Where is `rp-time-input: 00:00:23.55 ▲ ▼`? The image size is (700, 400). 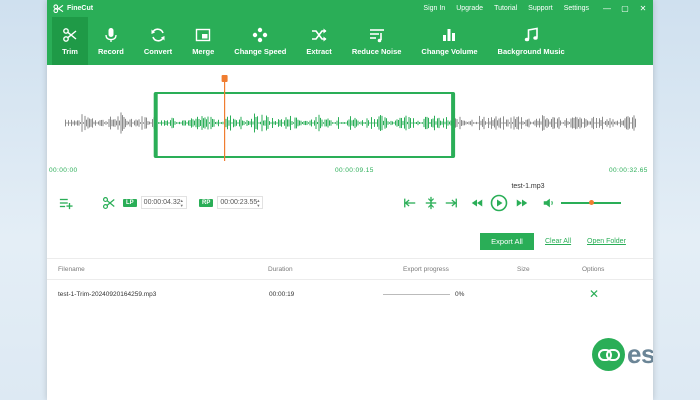
rp-time-input: 00:00:23.55 ▲ ▼ is located at coordinates (240, 202).